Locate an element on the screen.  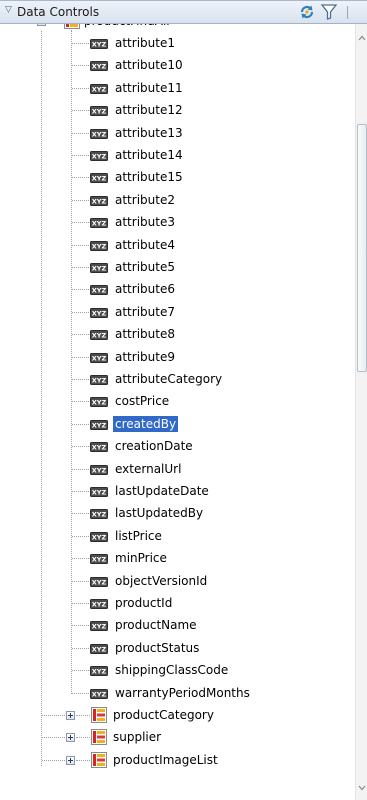
filter-button is located at coordinates (330, 12).